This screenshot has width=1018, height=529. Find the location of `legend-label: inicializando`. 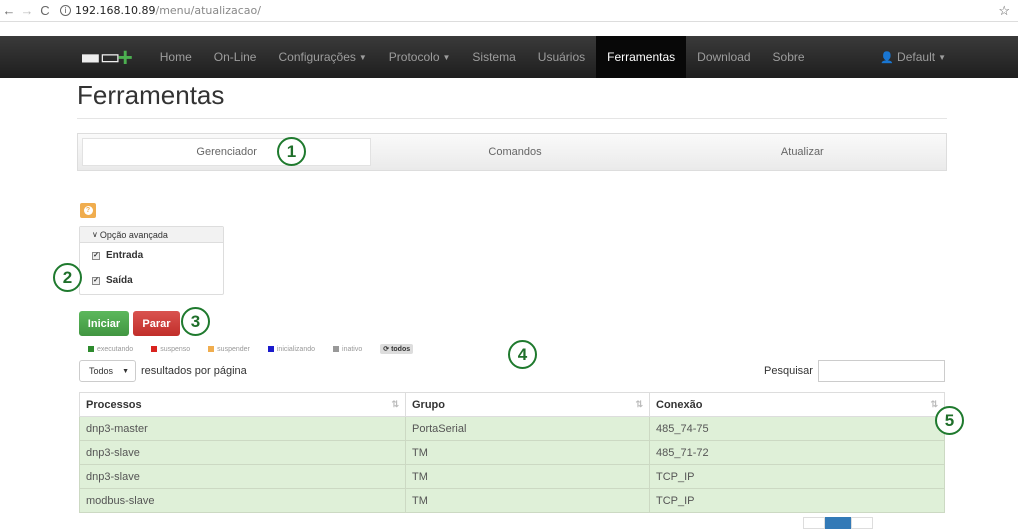

legend-label: inicializando is located at coordinates (296, 349).